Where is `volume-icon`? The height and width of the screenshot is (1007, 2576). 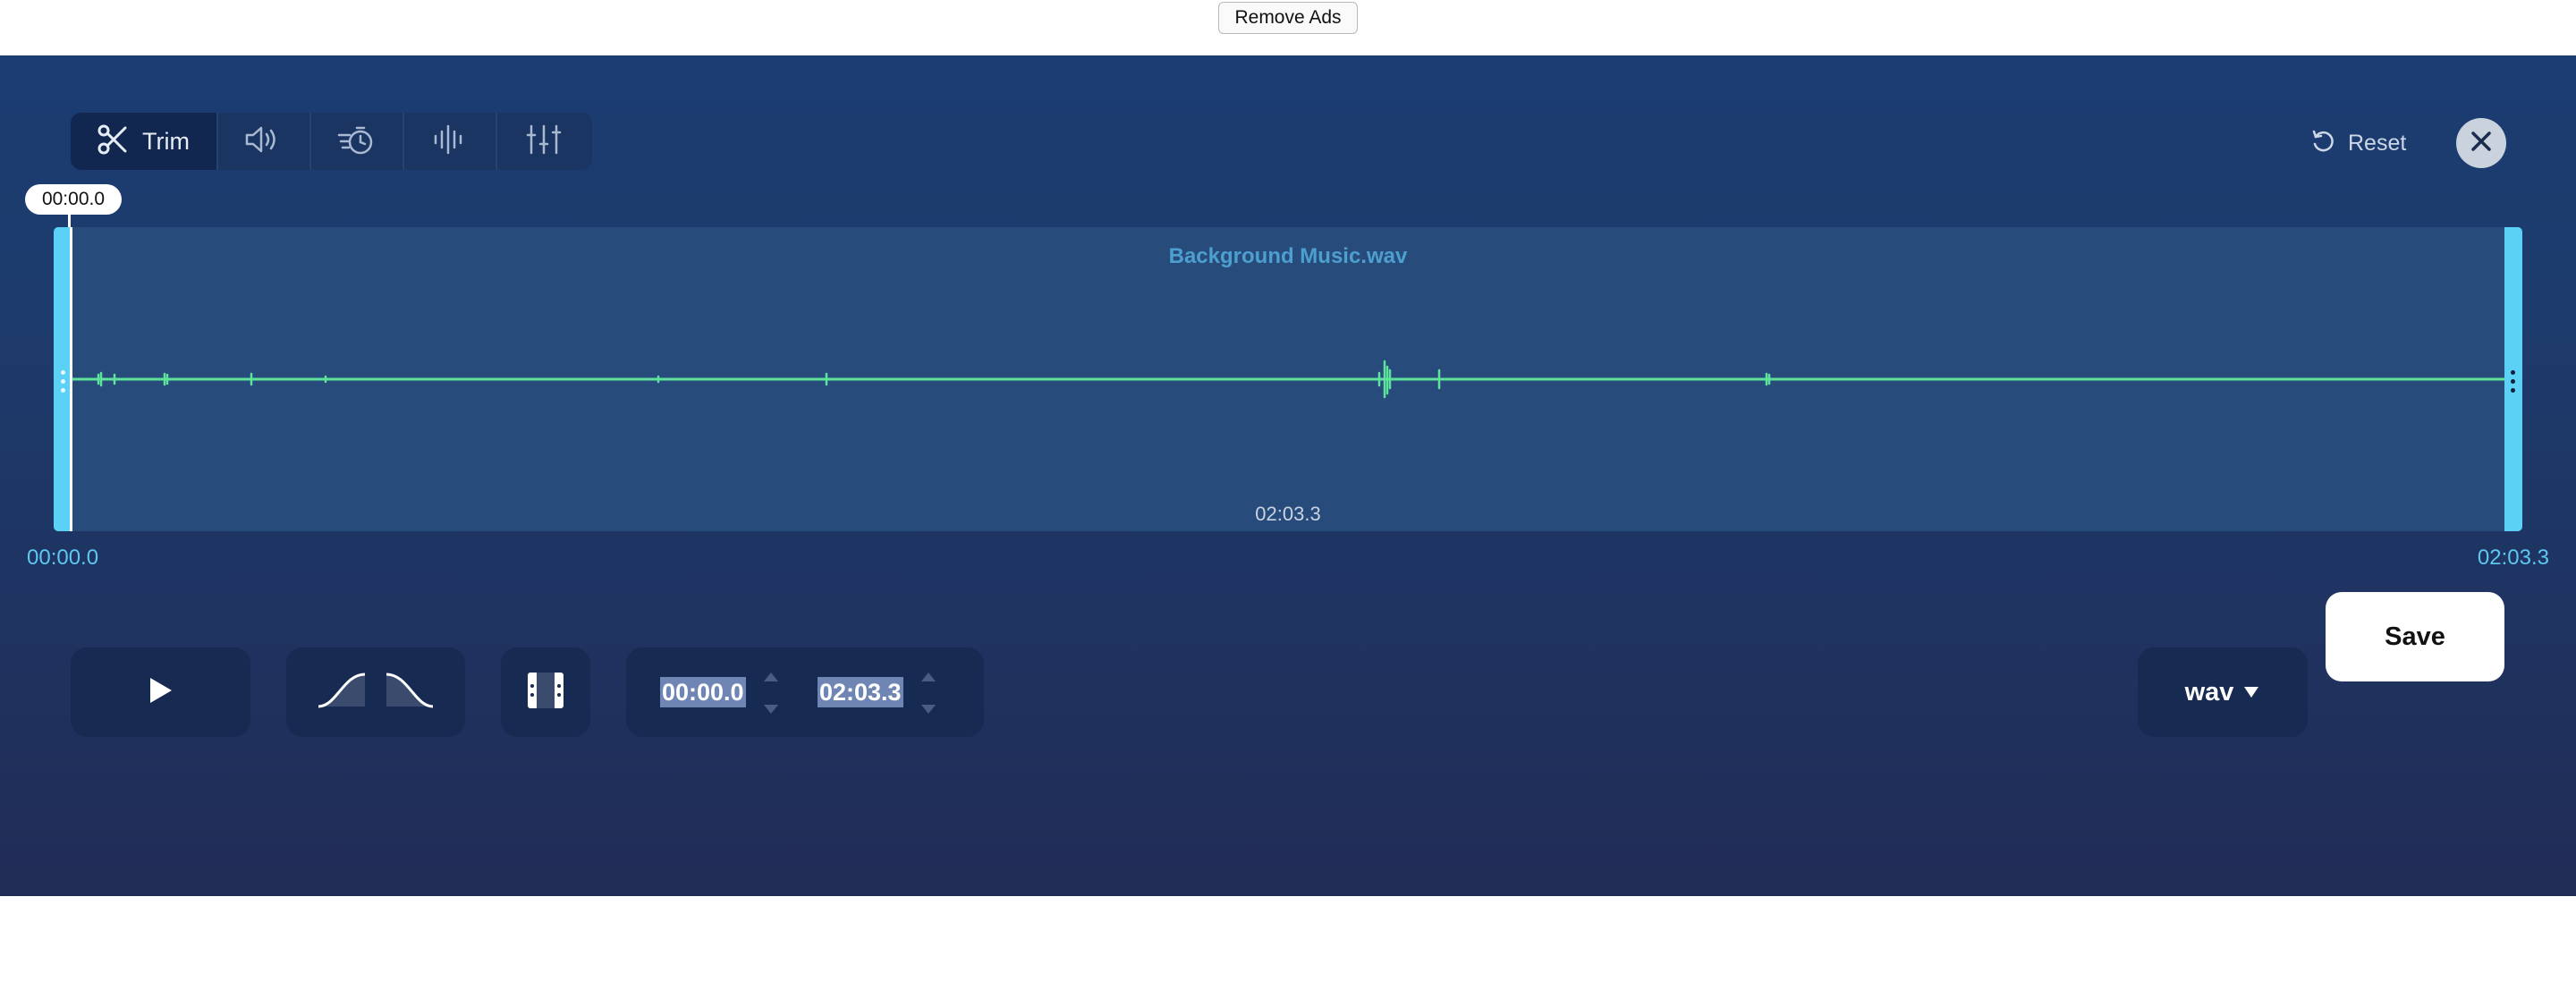 volume-icon is located at coordinates (264, 141).